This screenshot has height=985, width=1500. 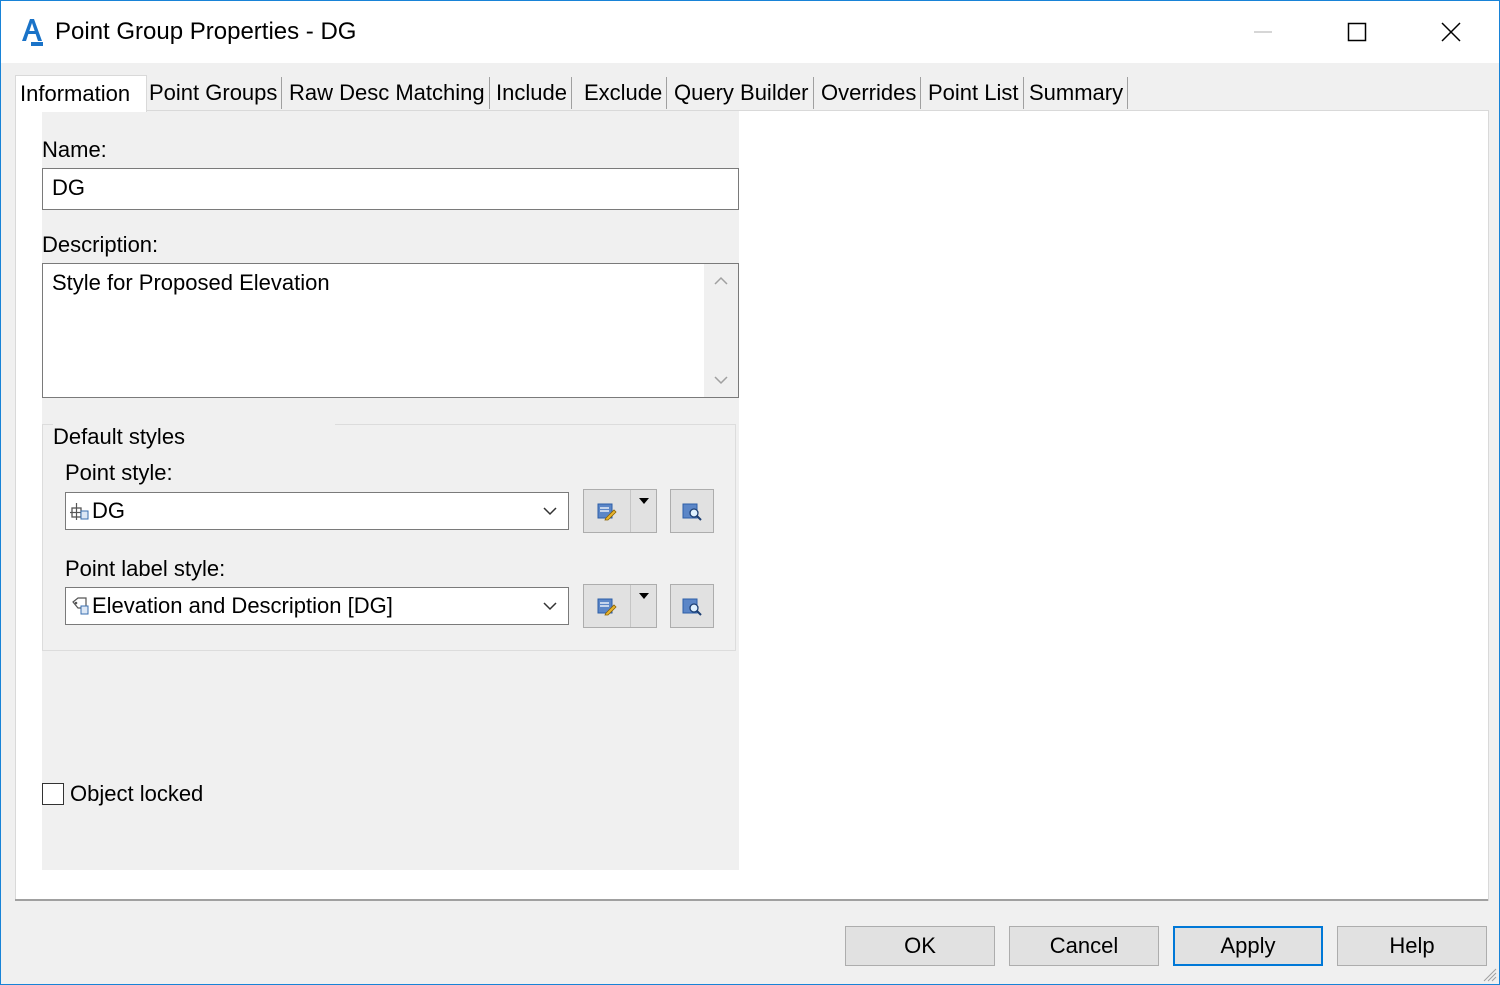 I want to click on autocad-civil3d-icon, so click(x=32, y=32).